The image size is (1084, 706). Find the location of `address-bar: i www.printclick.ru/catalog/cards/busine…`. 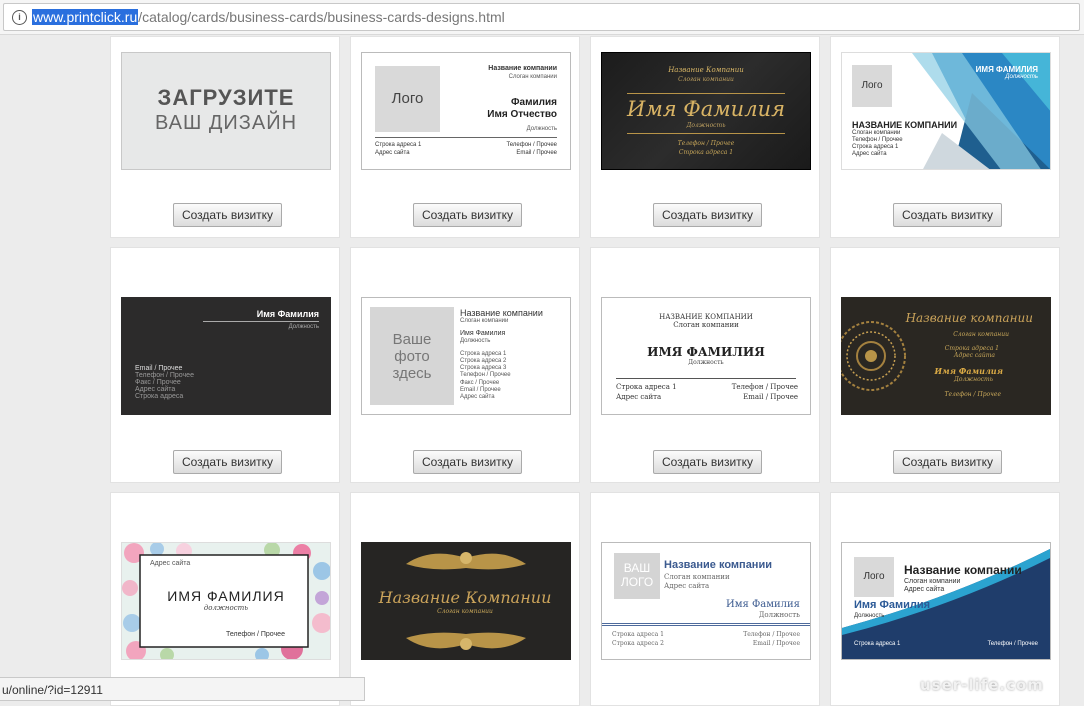

address-bar: i www.printclick.ru/catalog/cards/busine… is located at coordinates (541, 17).